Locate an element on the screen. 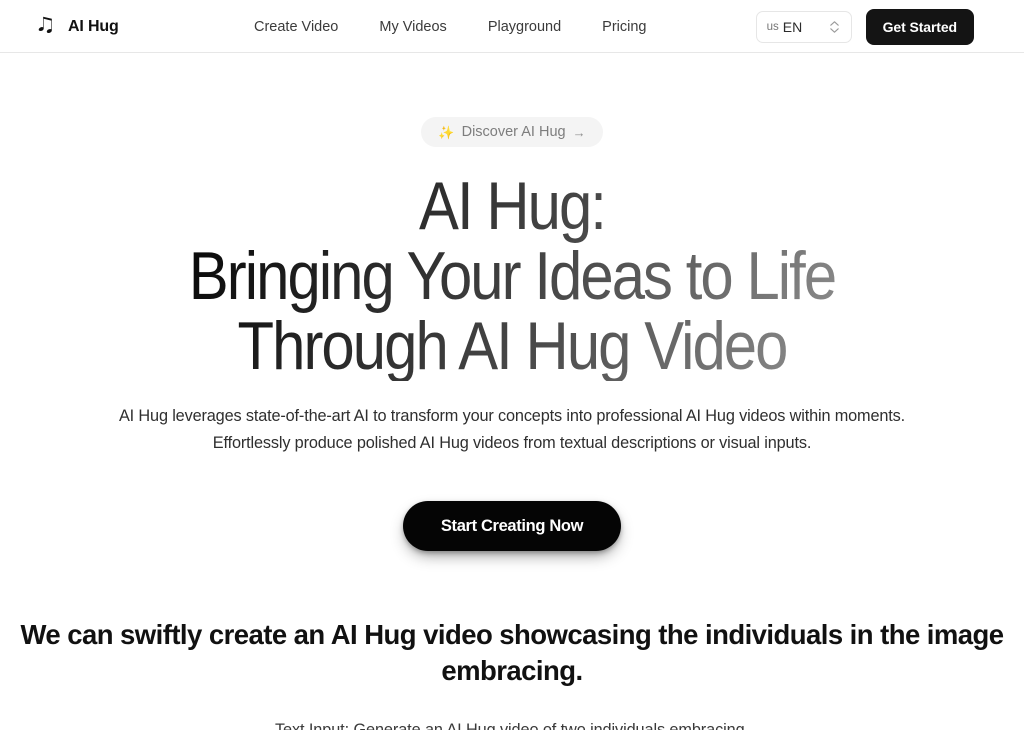  nav-item-my-videos: My Videos is located at coordinates (412, 27).